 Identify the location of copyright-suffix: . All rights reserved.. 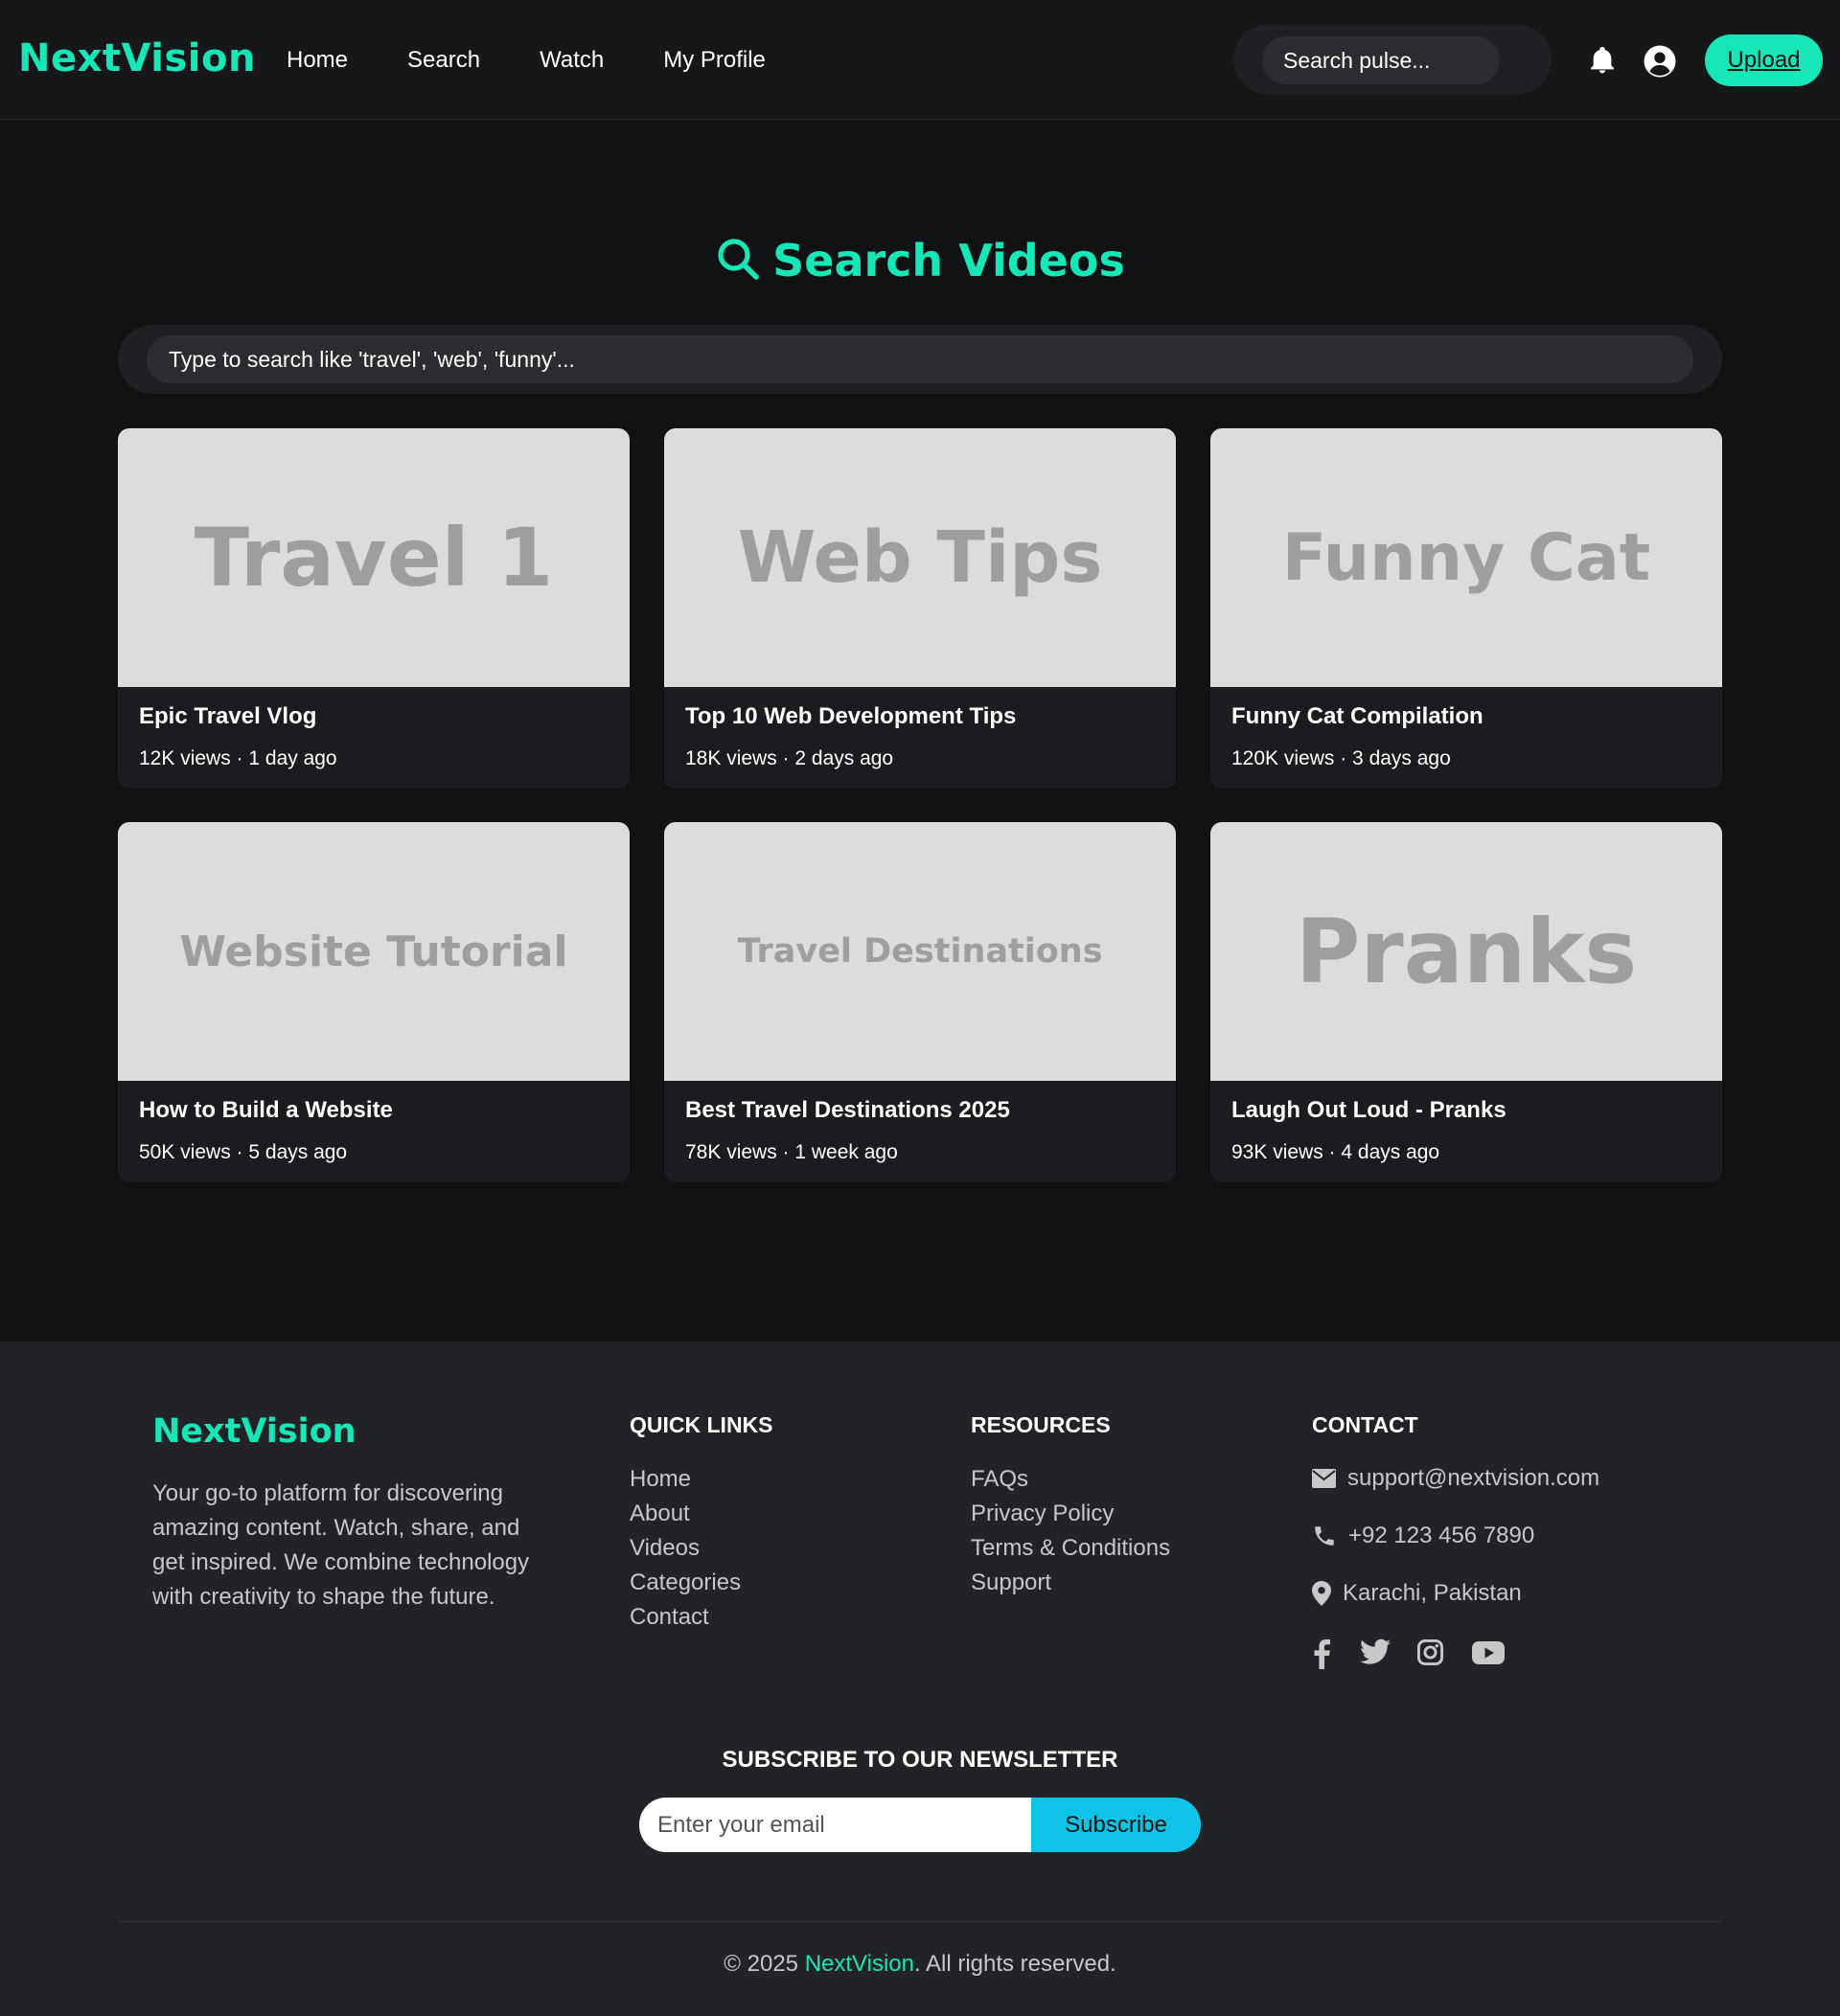
(1015, 1964).